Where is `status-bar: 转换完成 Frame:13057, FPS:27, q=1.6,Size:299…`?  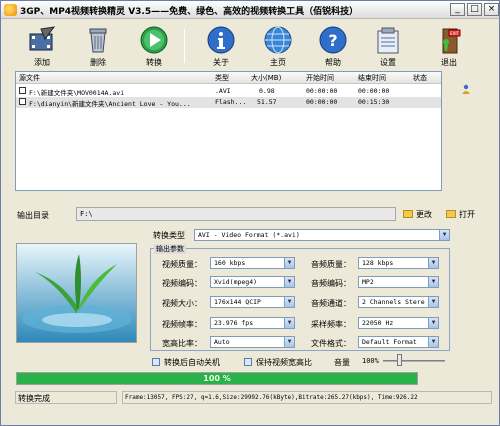 status-bar: 转换完成 Frame:13057, FPS:27, q=1.6,Size:299… is located at coordinates (250, 398).